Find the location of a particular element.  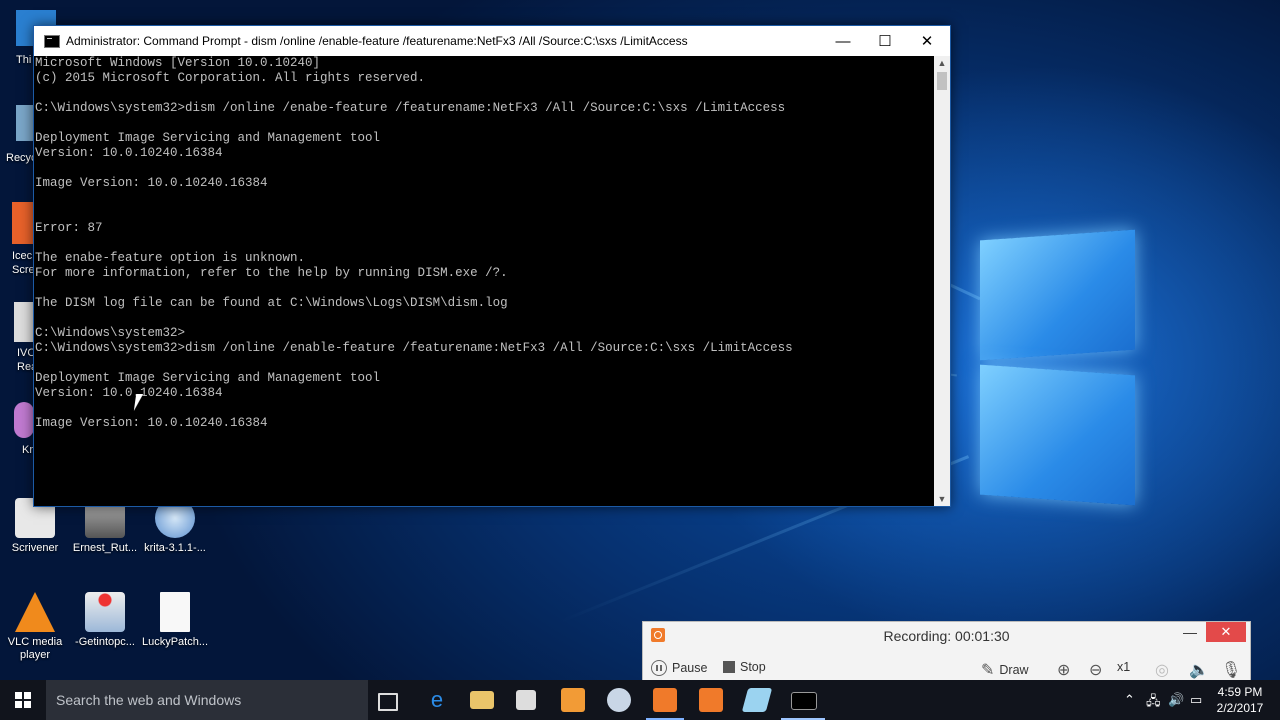

draw-label: Draw is located at coordinates (1014, 670).